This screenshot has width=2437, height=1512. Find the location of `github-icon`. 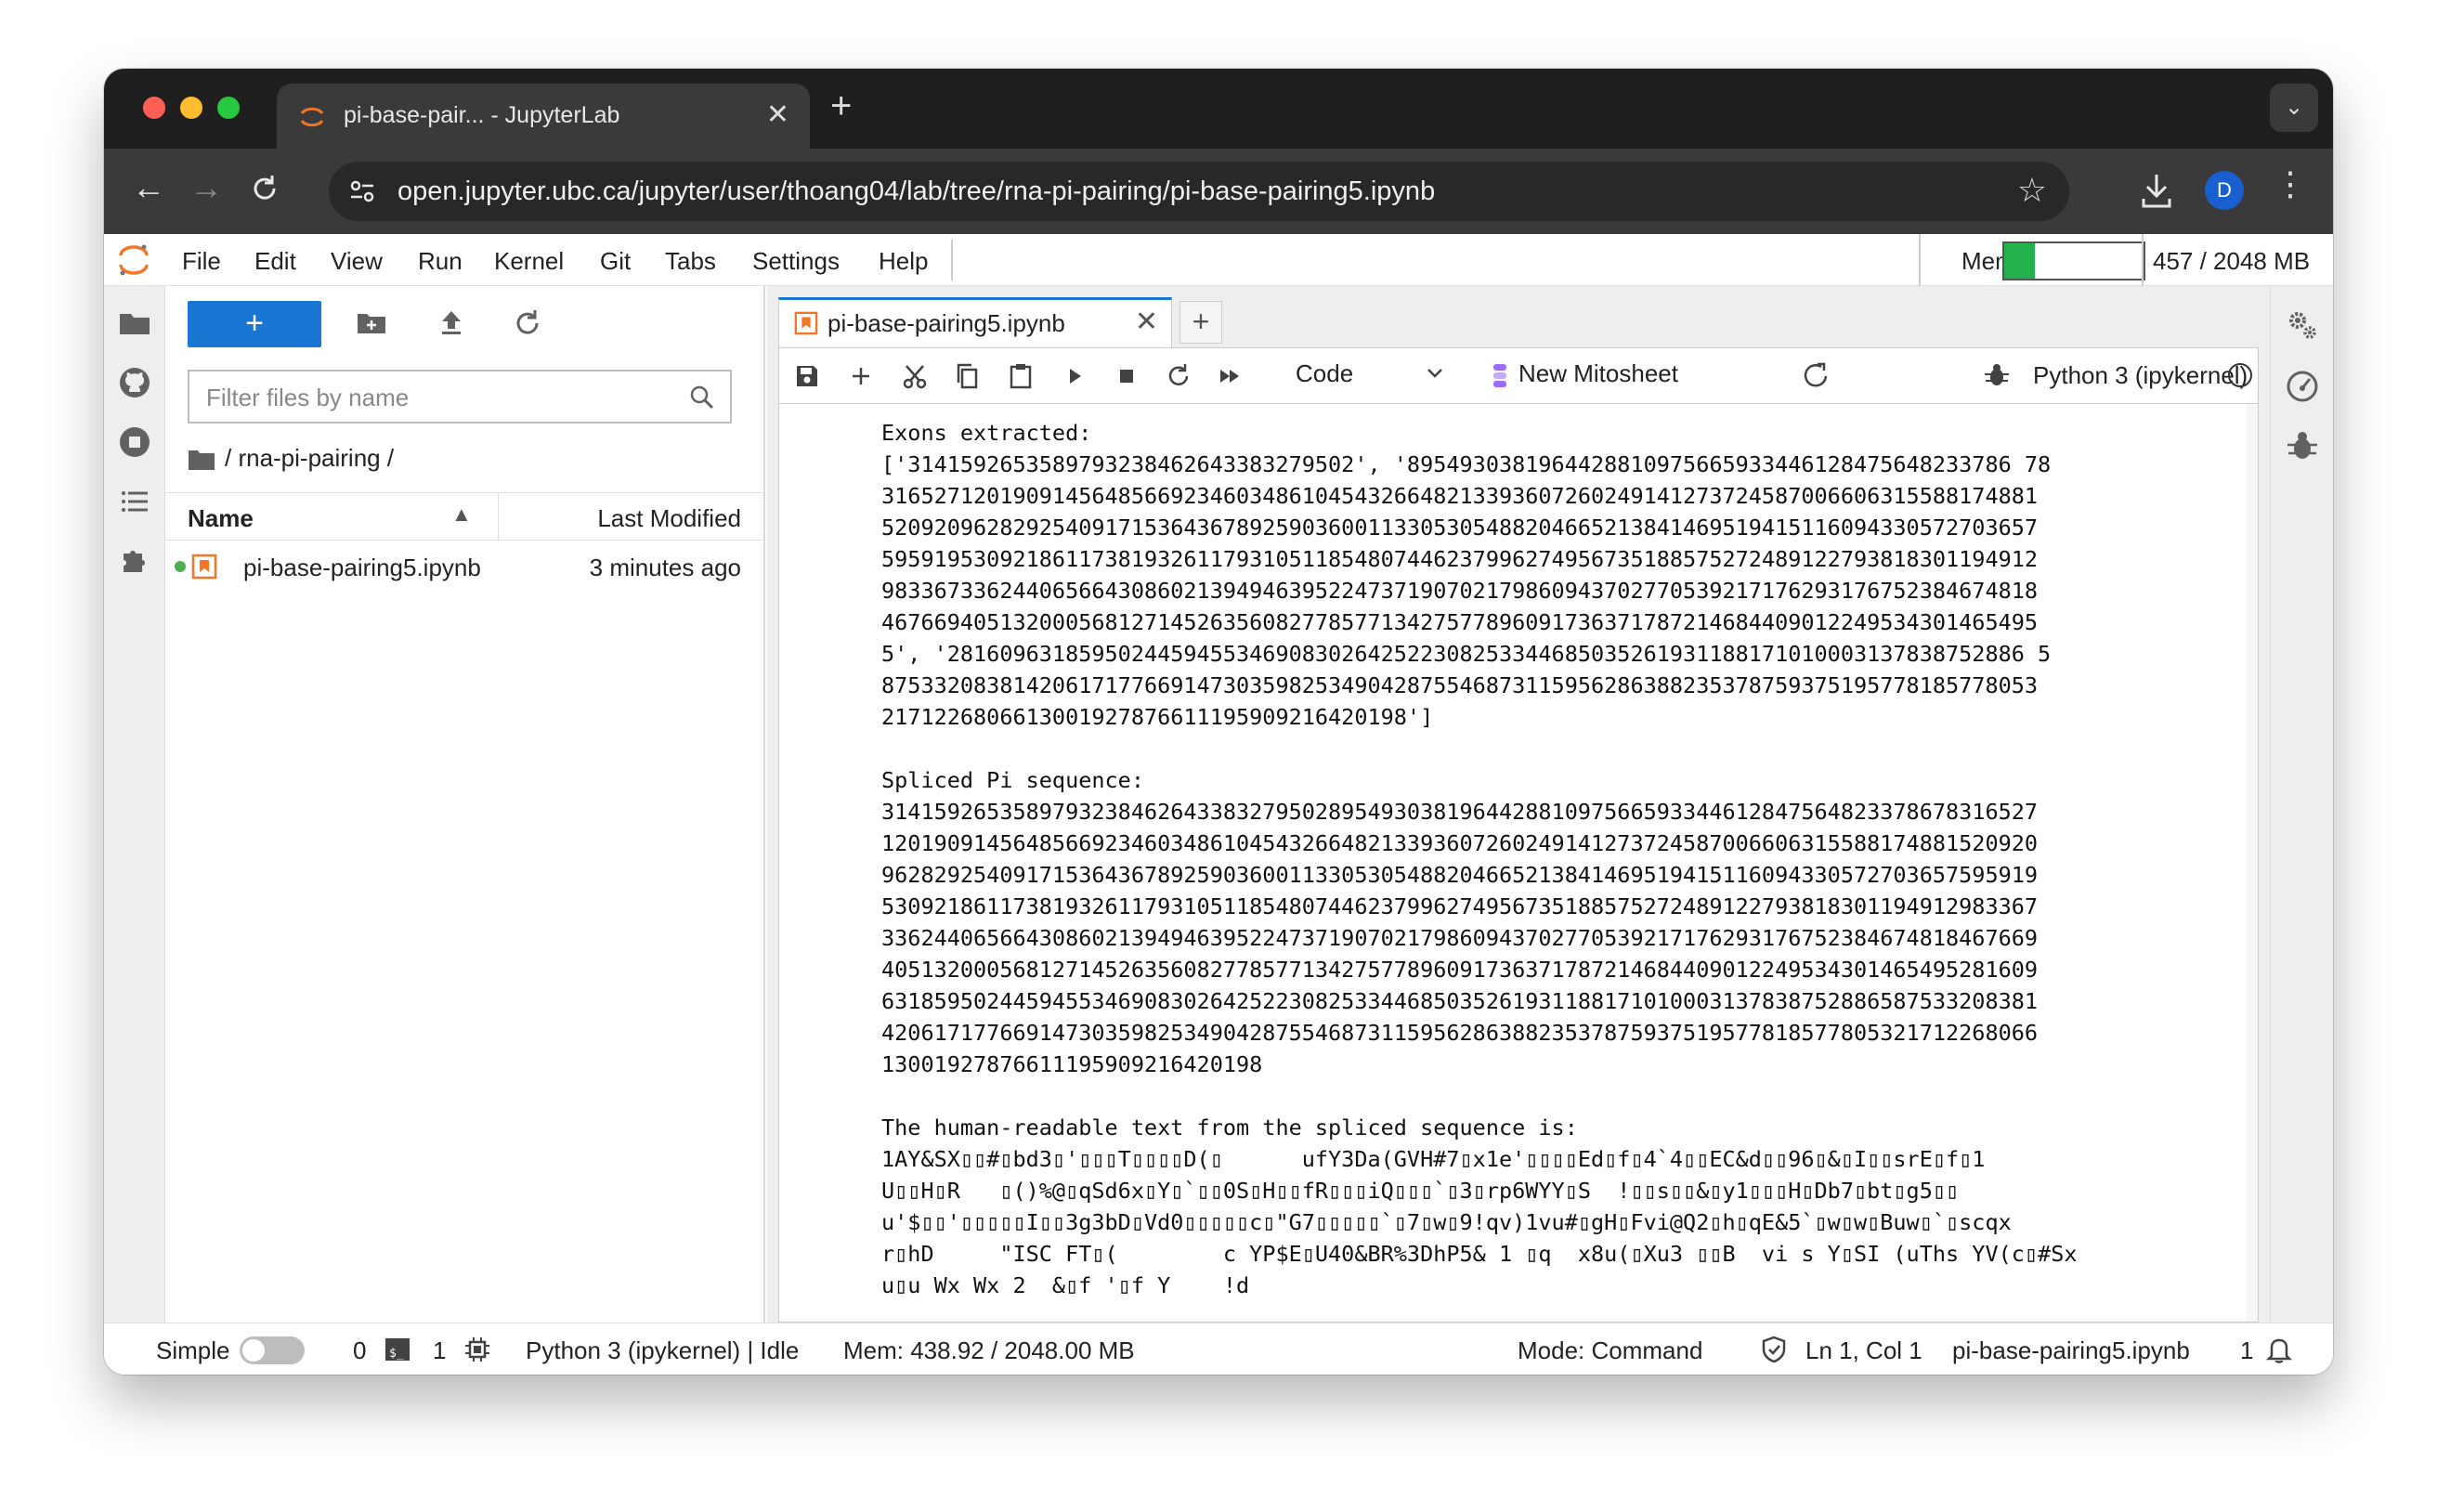

github-icon is located at coordinates (134, 383).